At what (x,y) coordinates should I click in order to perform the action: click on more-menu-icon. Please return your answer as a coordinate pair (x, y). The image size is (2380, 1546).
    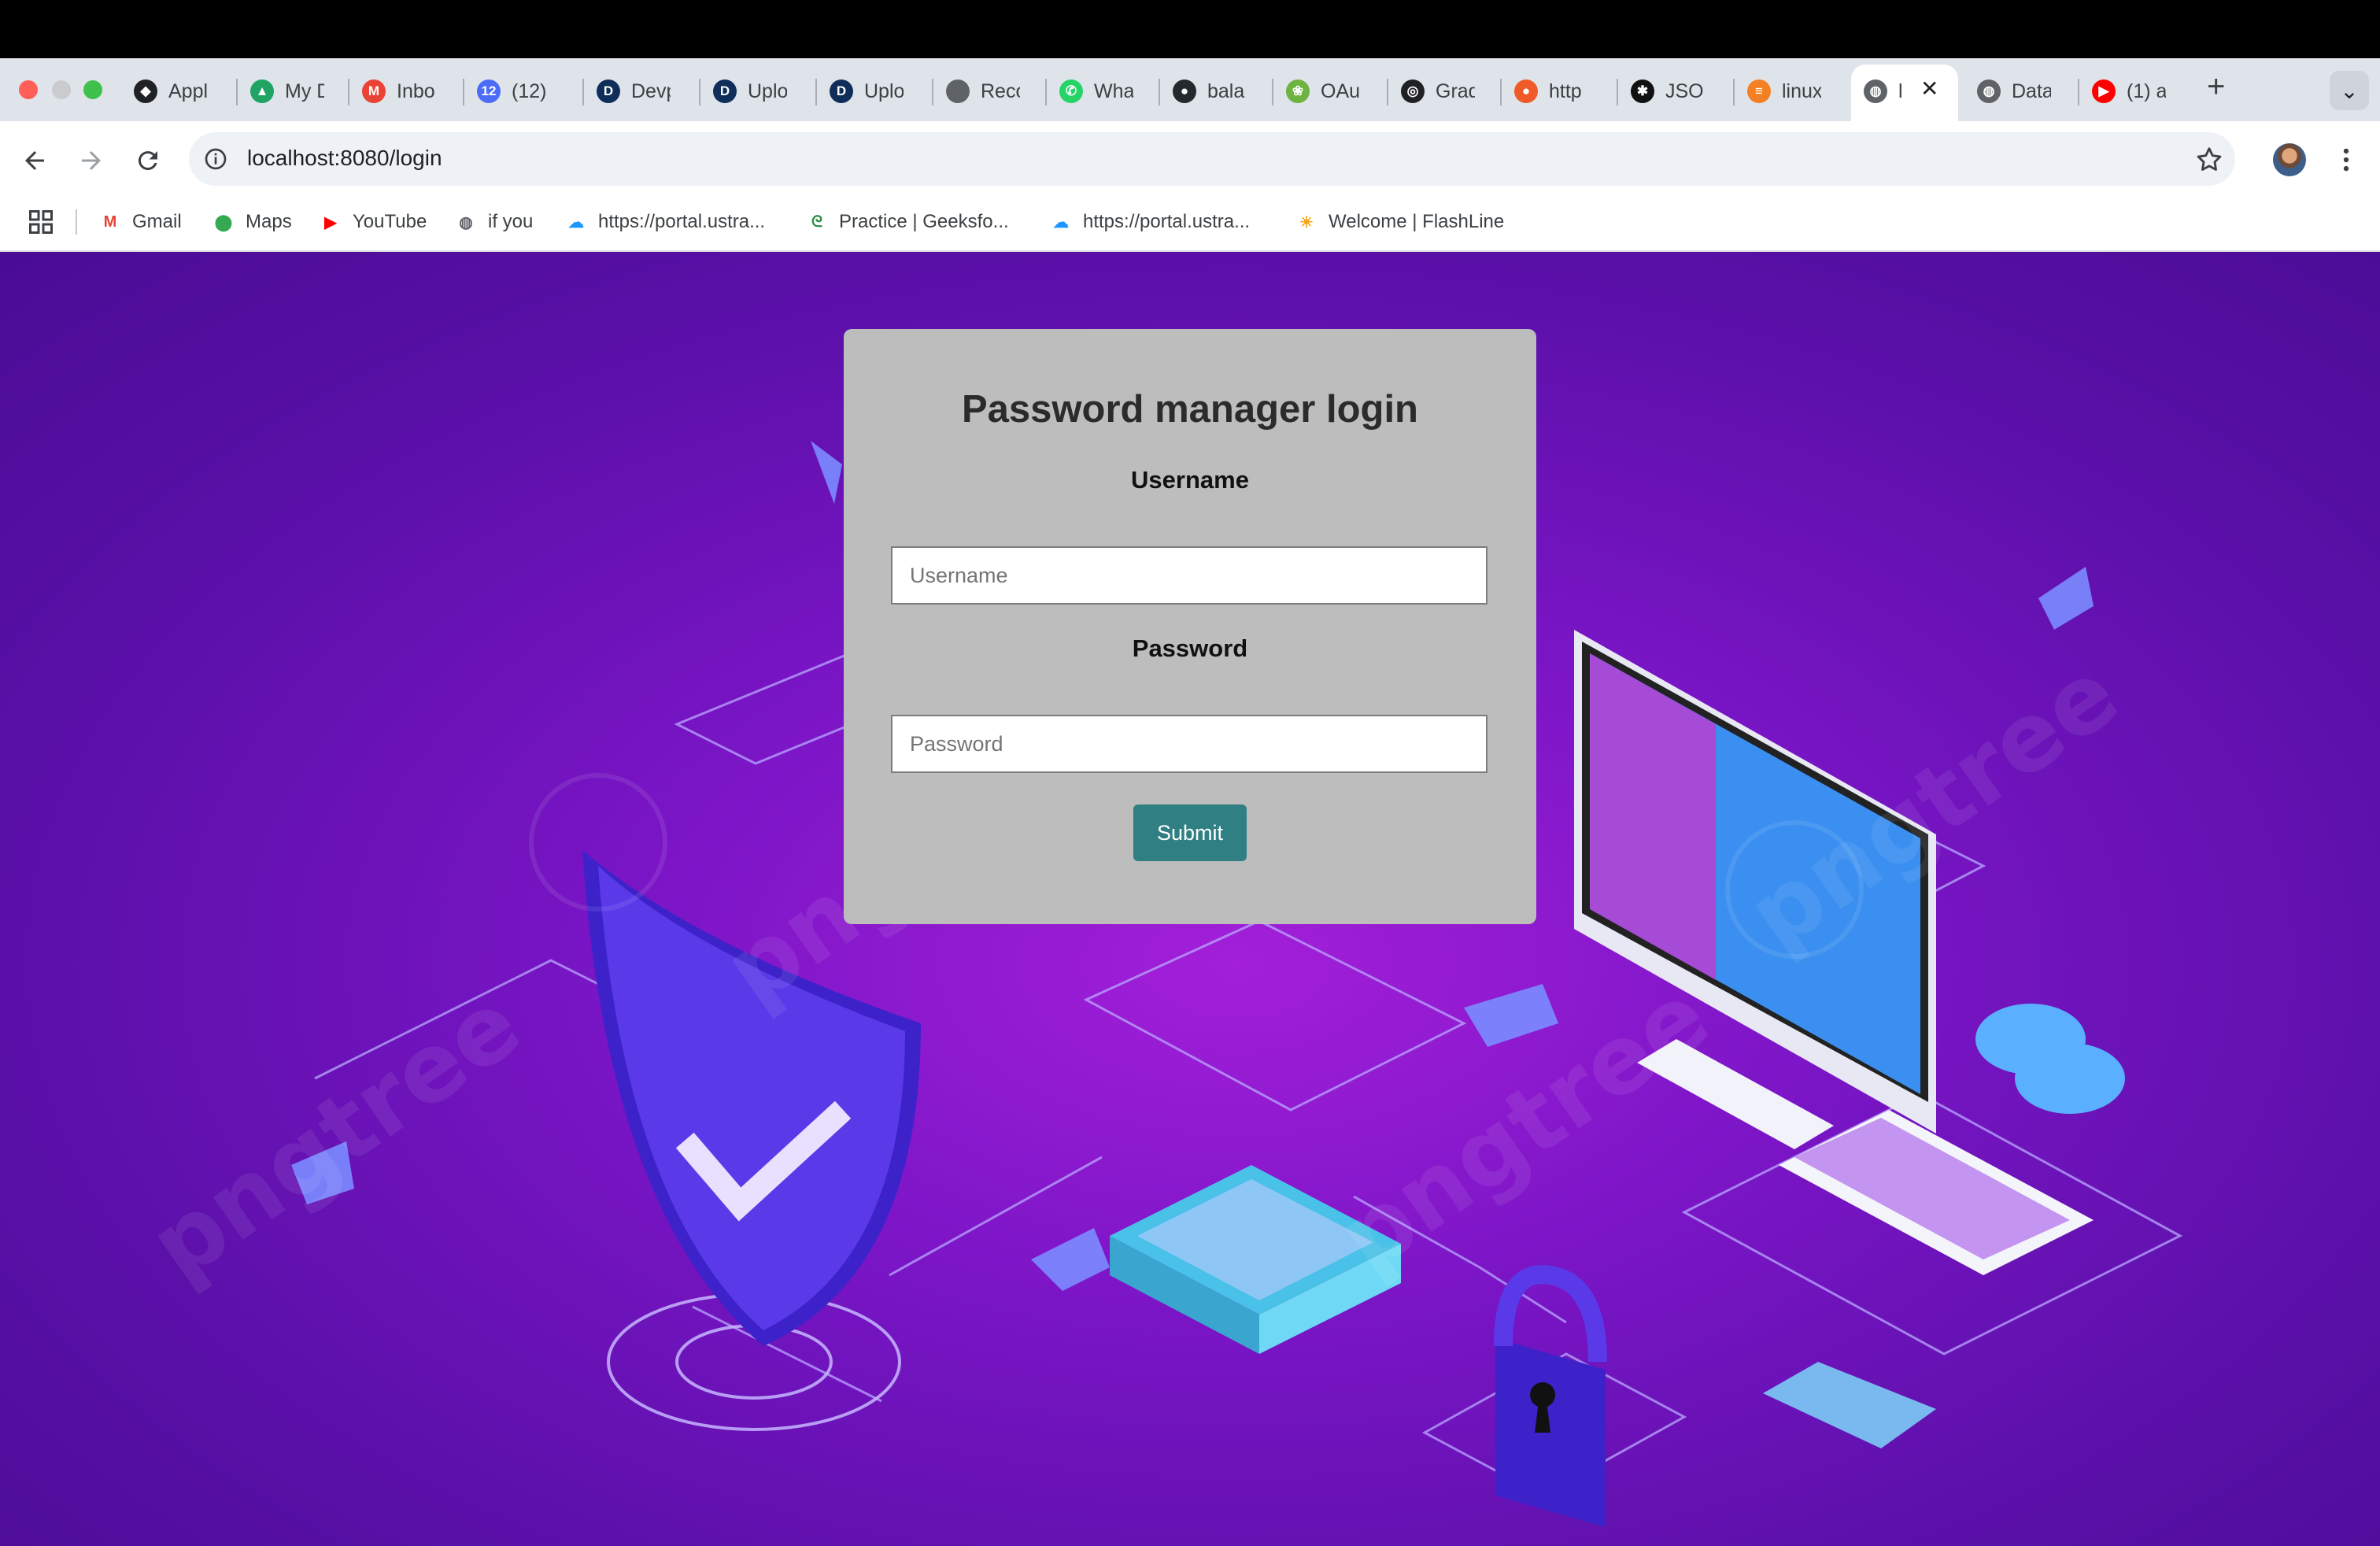
    Looking at the image, I should click on (2346, 160).